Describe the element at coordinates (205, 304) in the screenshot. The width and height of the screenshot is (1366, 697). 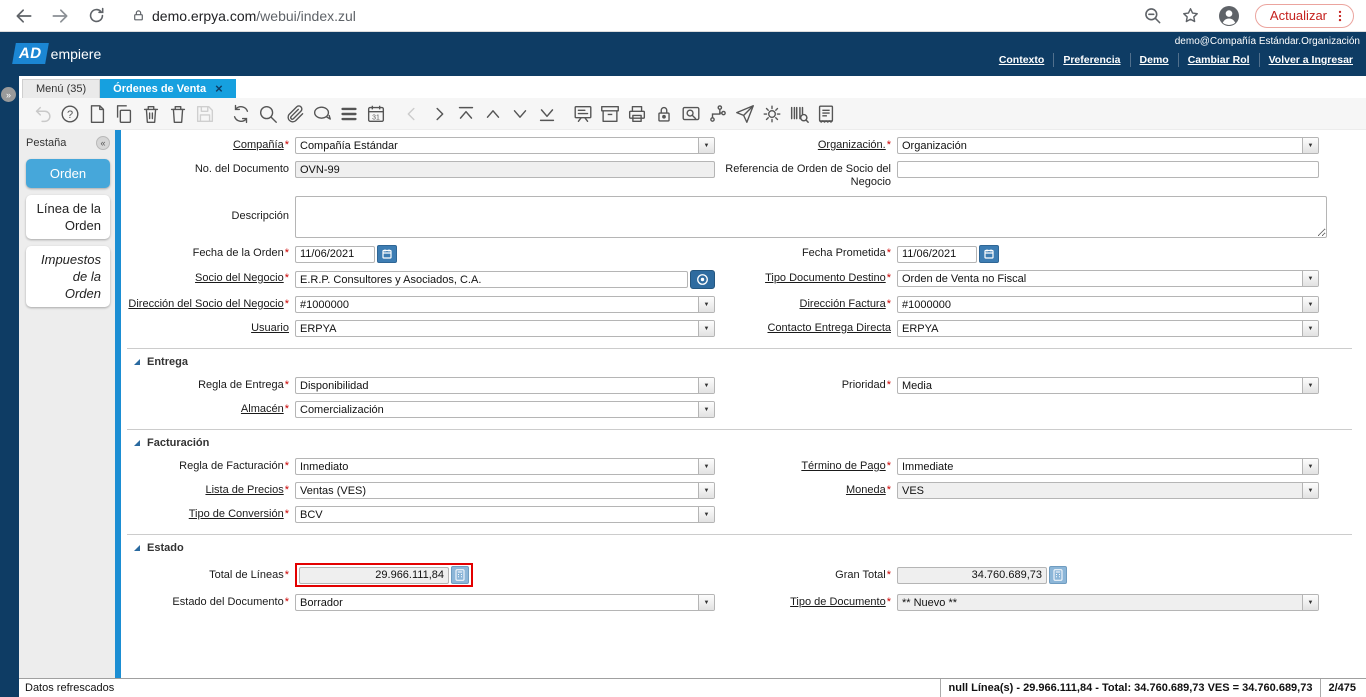
I see `label-direccion-socio: Dirección del Socio del Negocio` at that location.